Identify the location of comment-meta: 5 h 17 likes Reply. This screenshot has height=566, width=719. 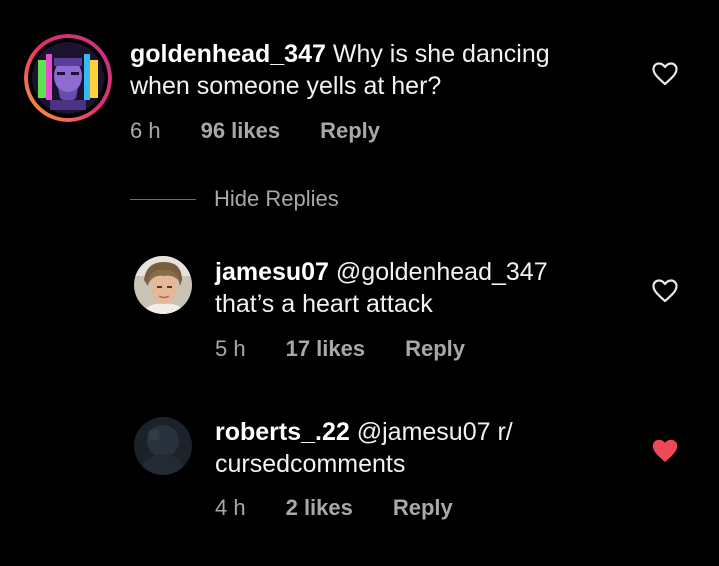
(340, 349).